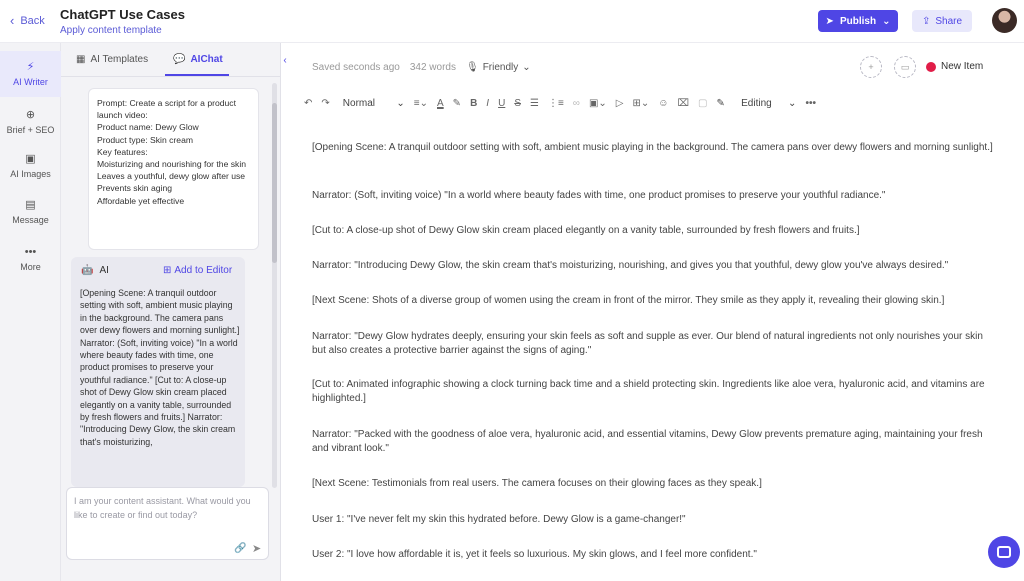 The width and height of the screenshot is (1024, 581). What do you see at coordinates (134, 188) in the screenshot?
I see `prompt-line: Prevents skin aging` at bounding box center [134, 188].